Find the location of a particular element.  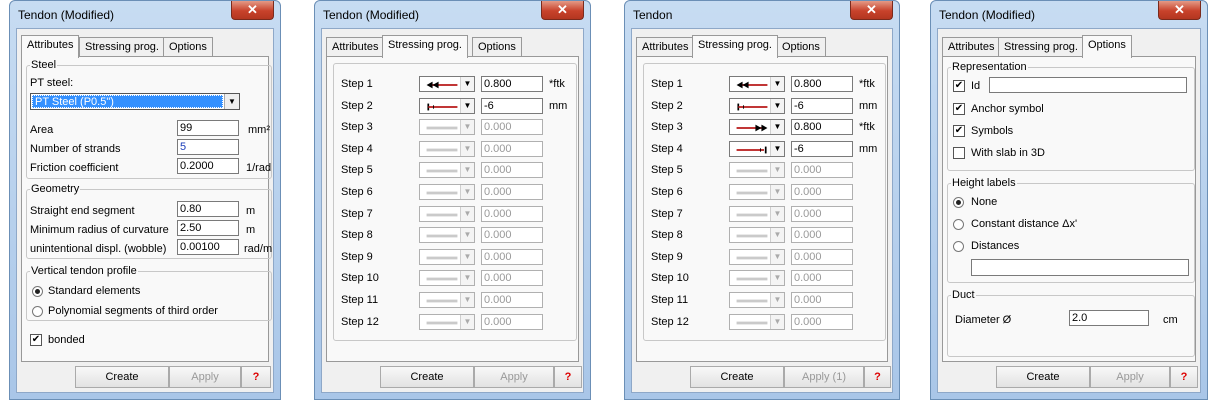

distances-radio is located at coordinates (958, 246).